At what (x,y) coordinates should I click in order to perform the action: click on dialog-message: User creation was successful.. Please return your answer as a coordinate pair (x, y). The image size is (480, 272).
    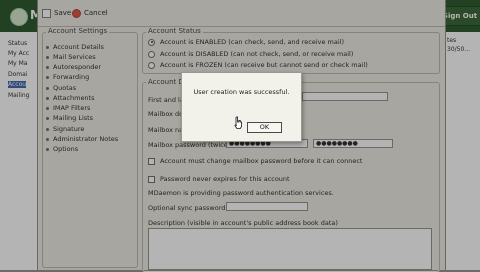
    Looking at the image, I should click on (241, 92).